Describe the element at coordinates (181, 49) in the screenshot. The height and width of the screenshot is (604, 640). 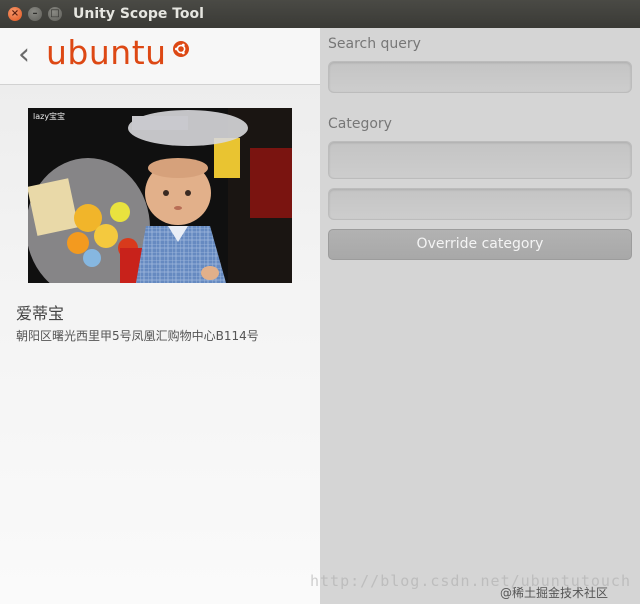
I see `ubuntu-circle-icon` at that location.